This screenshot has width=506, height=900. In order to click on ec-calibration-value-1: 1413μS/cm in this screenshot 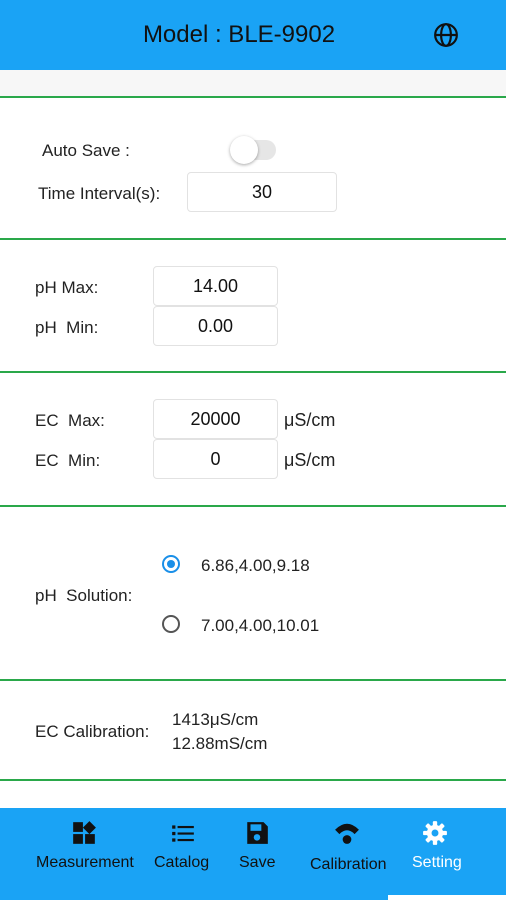, I will do `click(215, 719)`.